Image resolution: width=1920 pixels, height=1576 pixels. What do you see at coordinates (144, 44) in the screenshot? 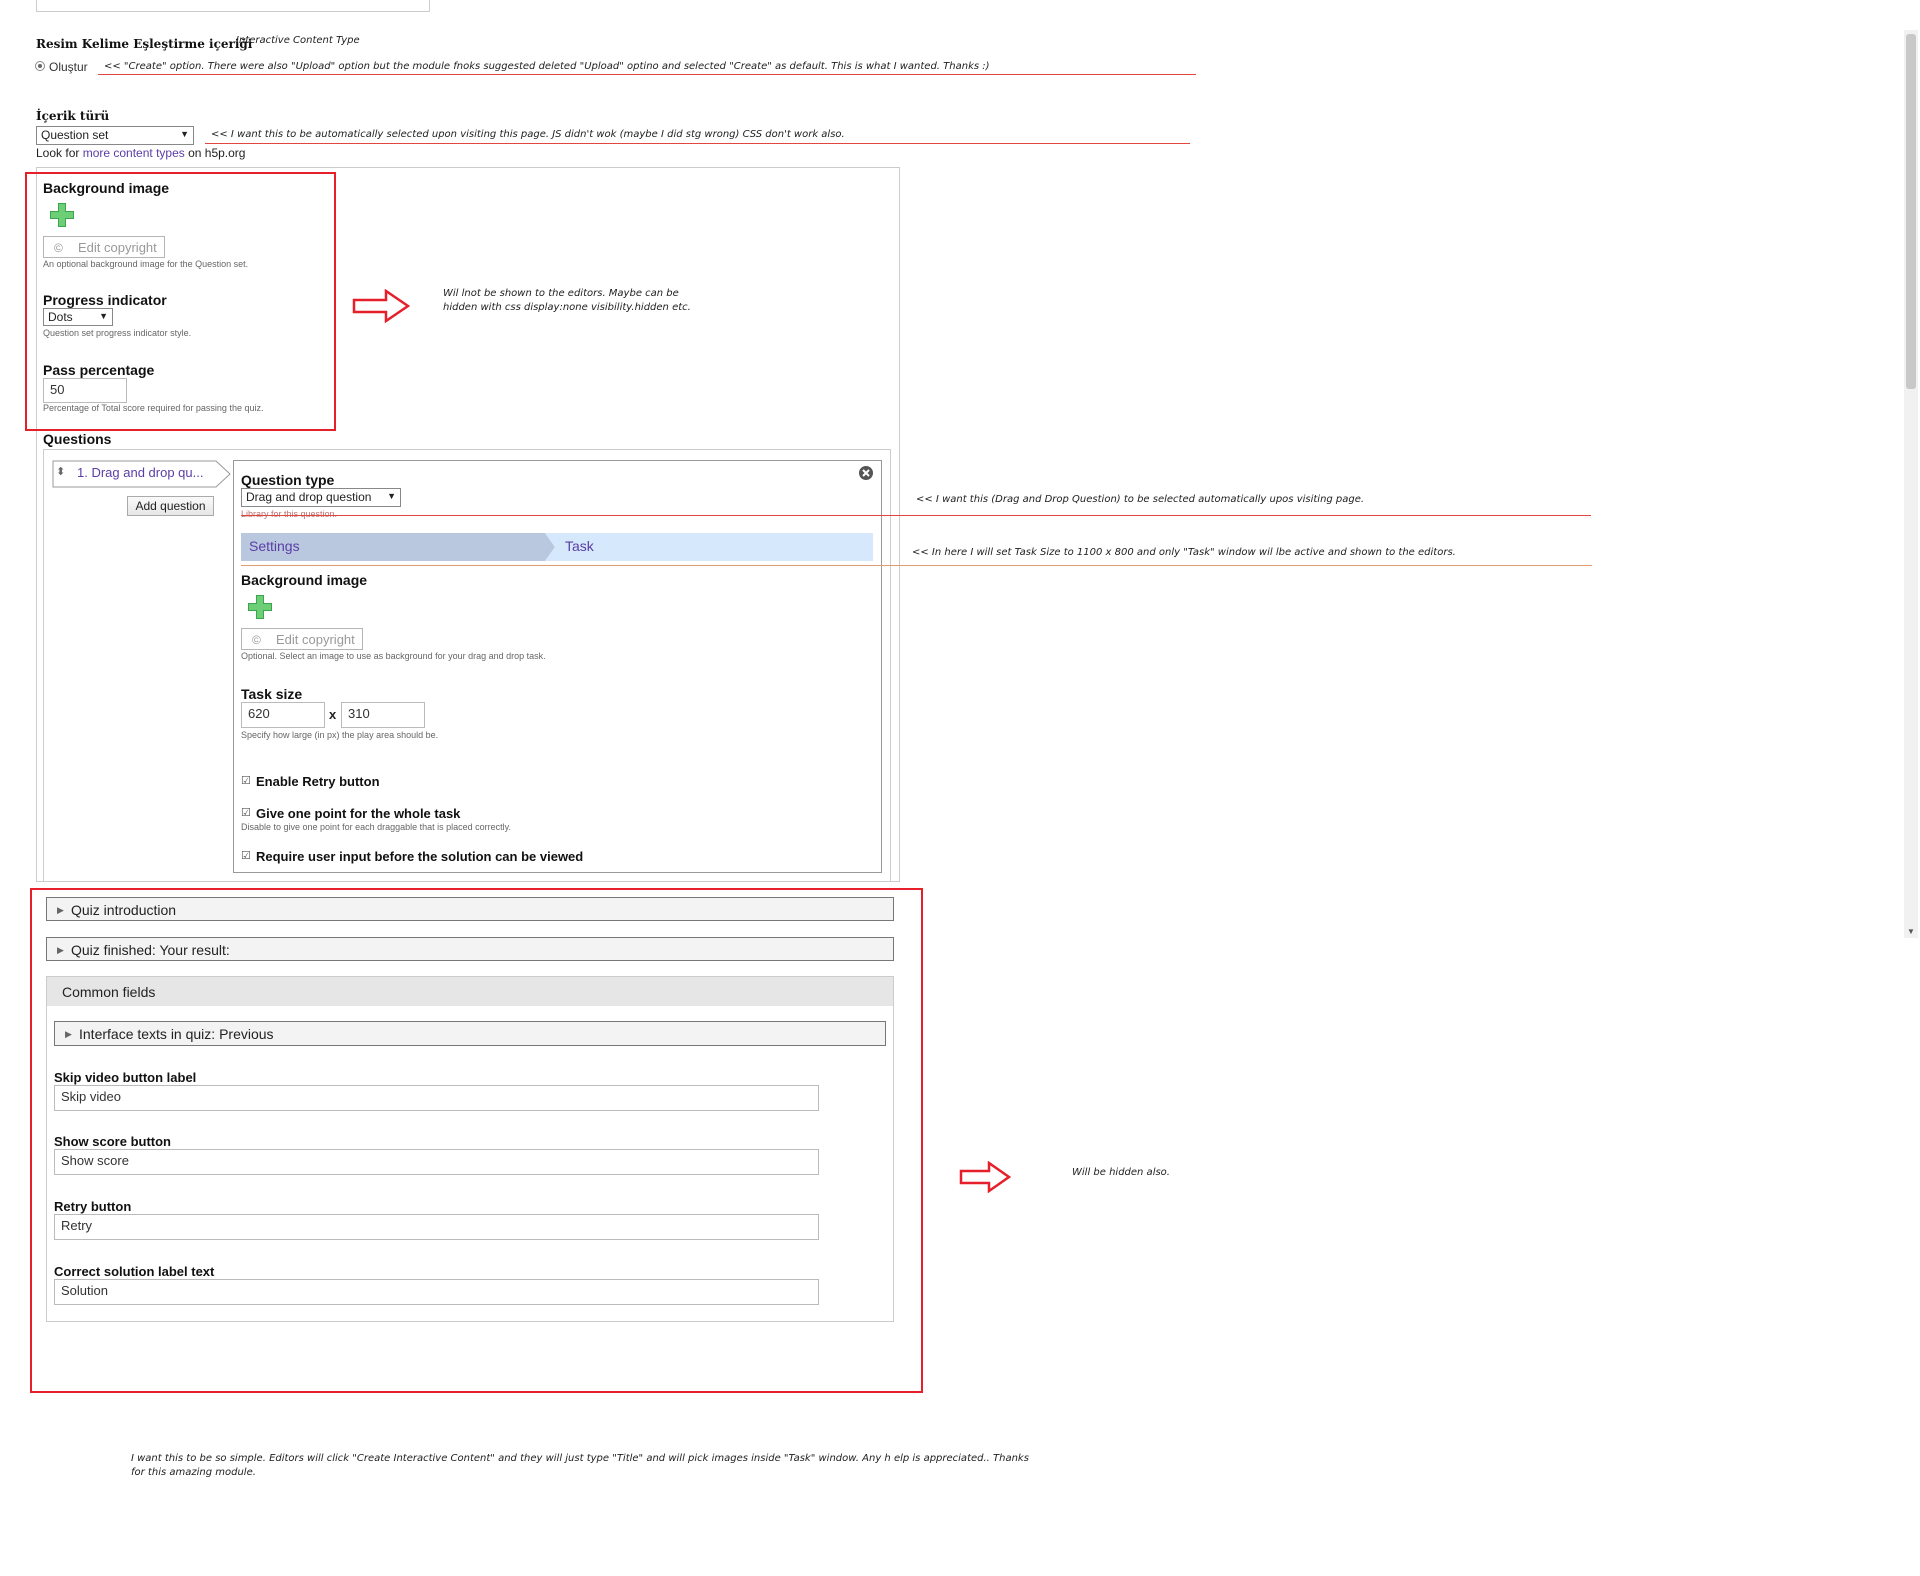
I see `content-heading: Resim Kelime Eşleştirme içeriği` at bounding box center [144, 44].